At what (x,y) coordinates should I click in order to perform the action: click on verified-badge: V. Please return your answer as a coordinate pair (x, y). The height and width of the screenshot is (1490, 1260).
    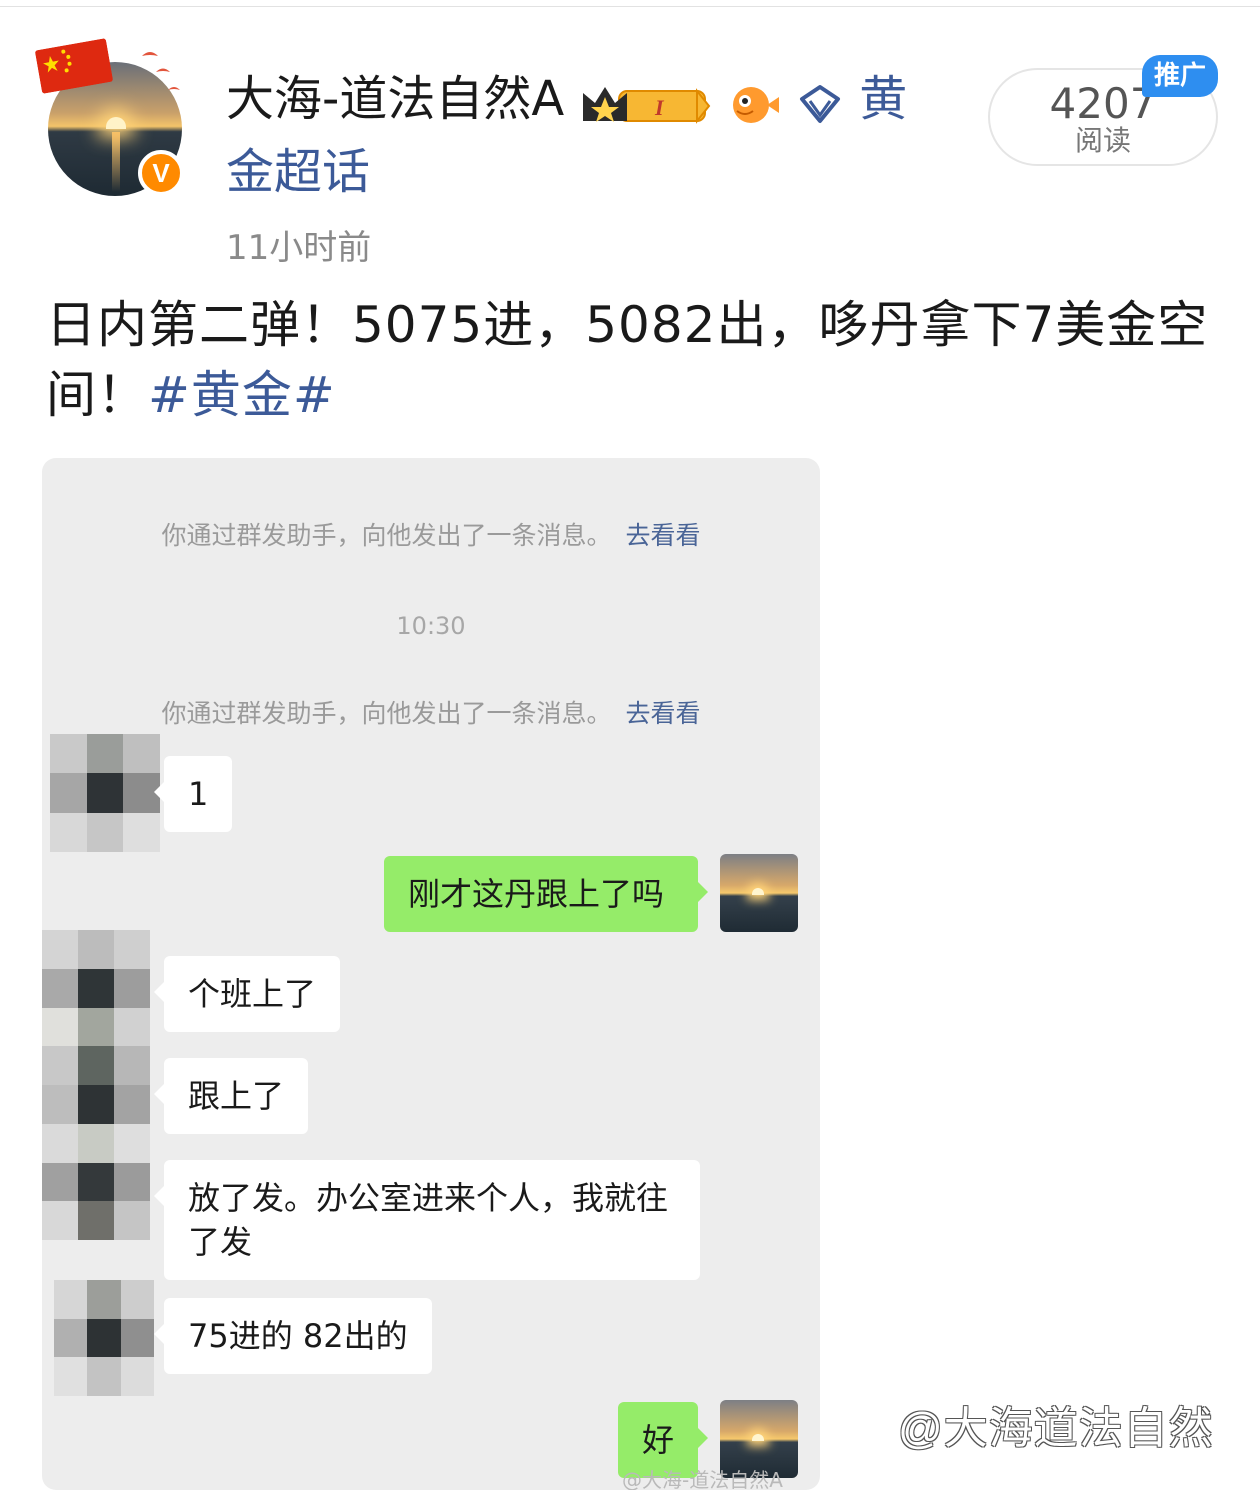
    Looking at the image, I should click on (161, 173).